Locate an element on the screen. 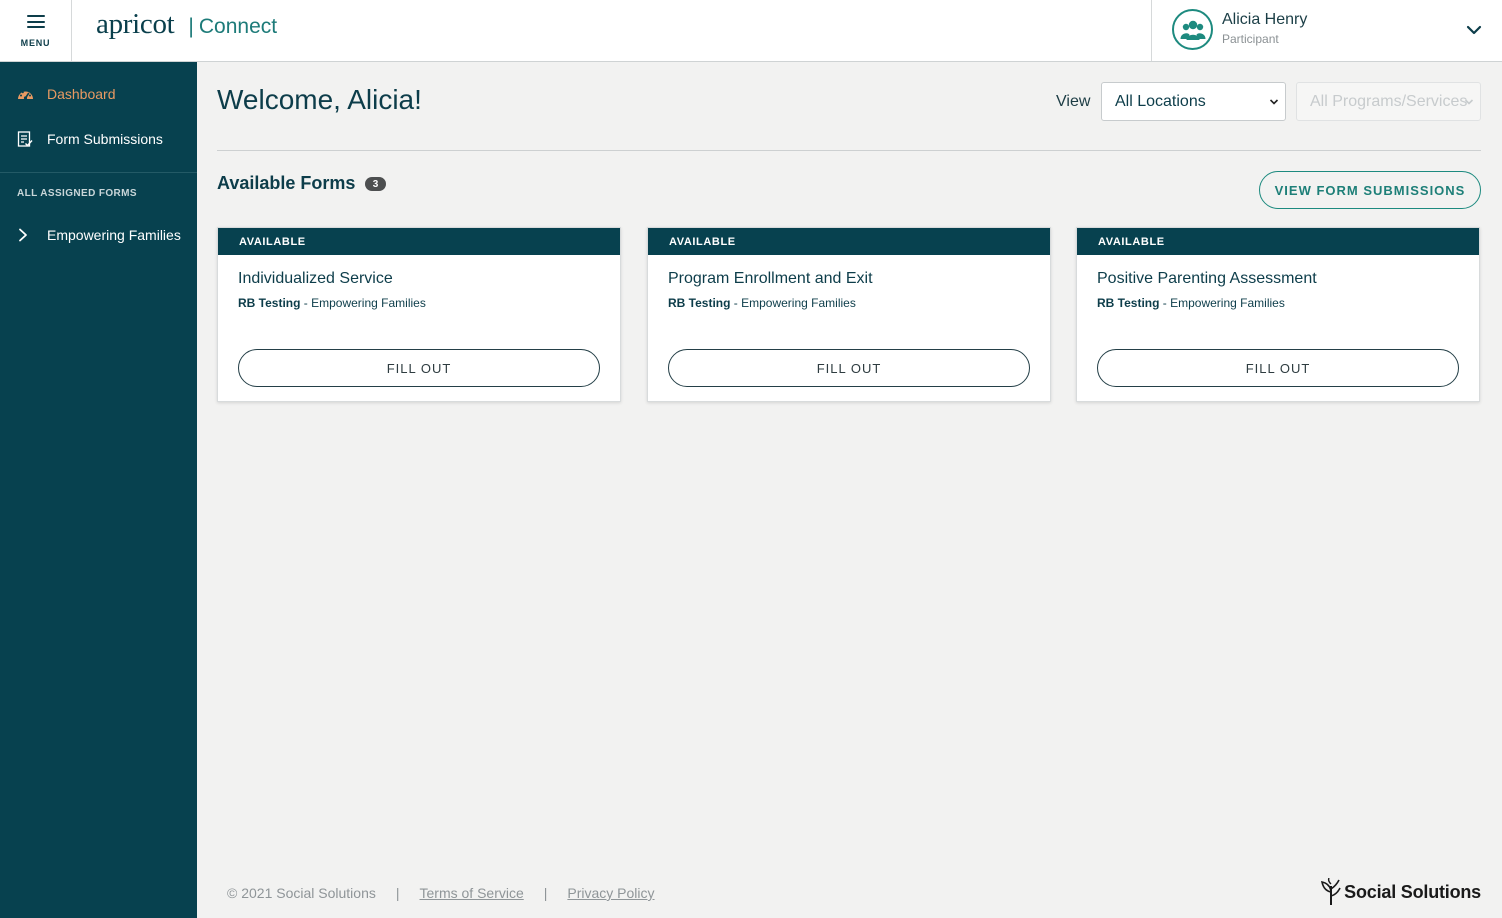 The image size is (1502, 918). user-role: Participant is located at coordinates (1250, 39).